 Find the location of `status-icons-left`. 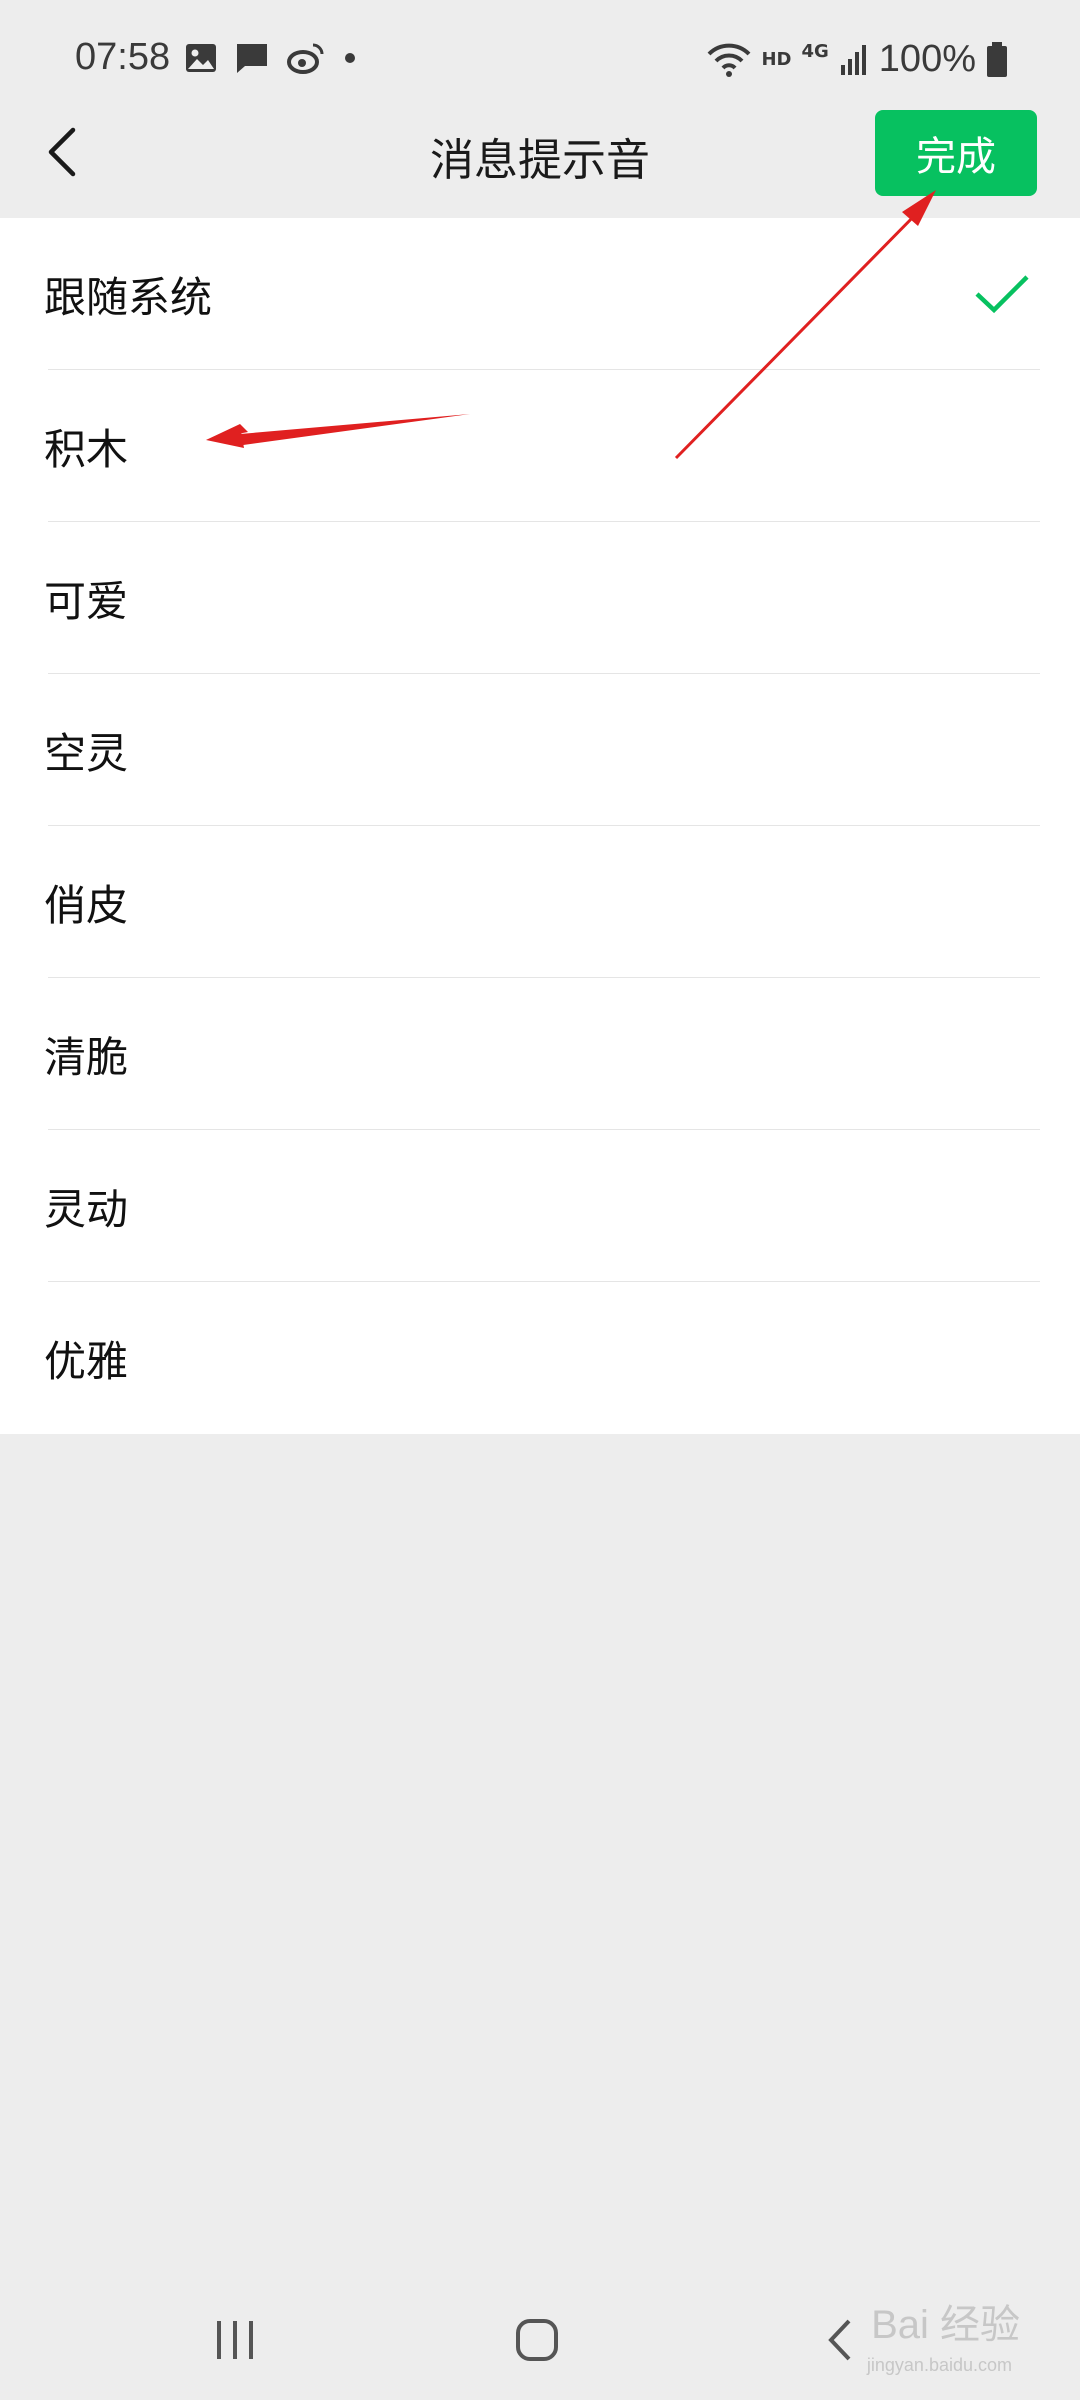

status-icons-left is located at coordinates (271, 58).